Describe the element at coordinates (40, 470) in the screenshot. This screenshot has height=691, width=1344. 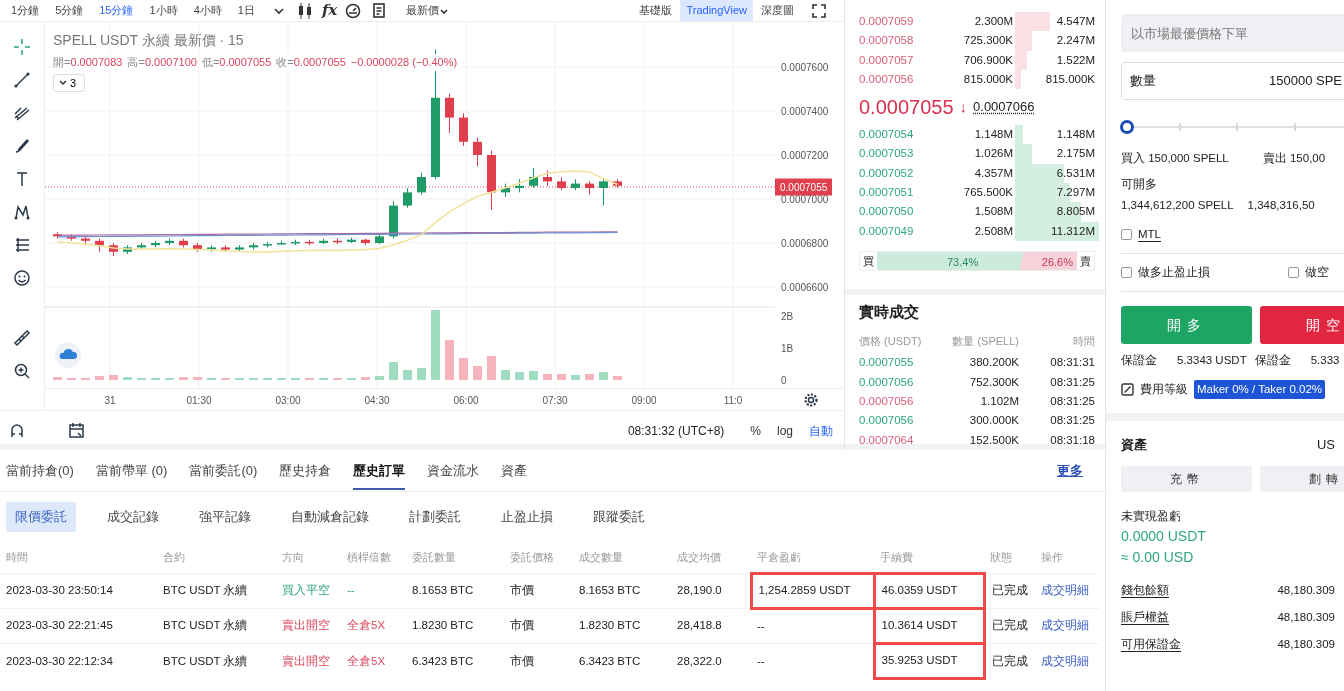
I see `history-tab: 當前持倉(0)` at that location.